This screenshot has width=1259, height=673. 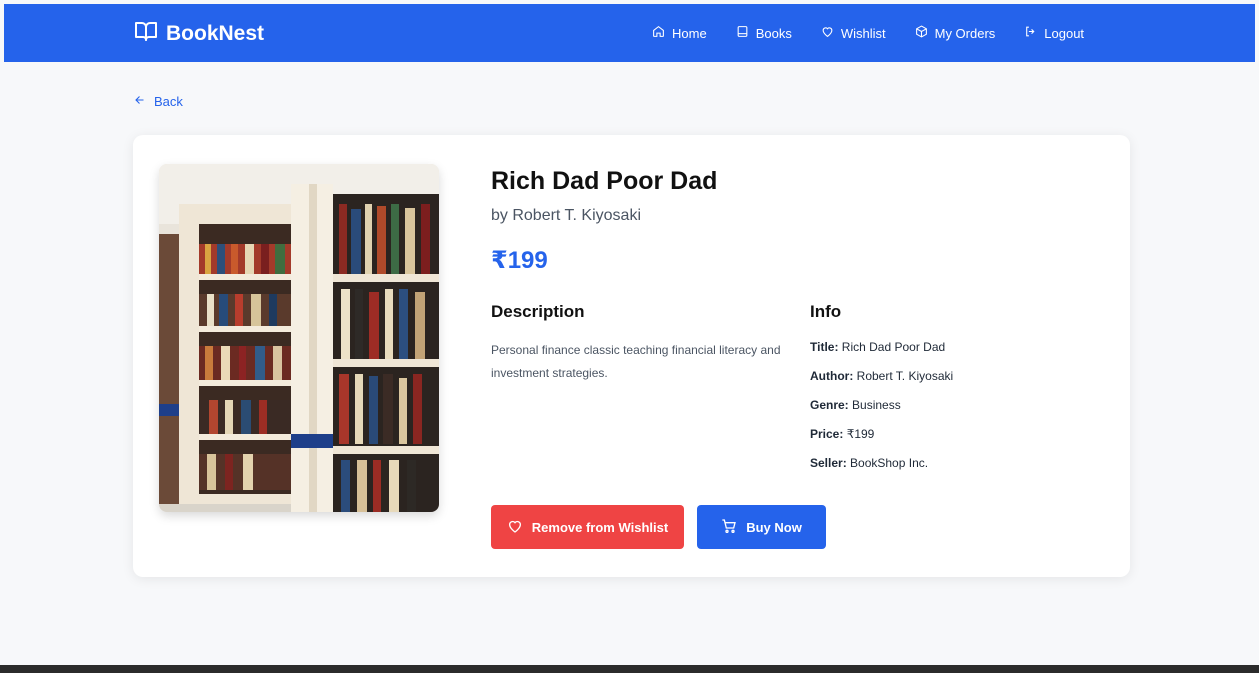 What do you see at coordinates (566, 215) in the screenshot?
I see `book-author: by Robert T. Kiyosaki` at bounding box center [566, 215].